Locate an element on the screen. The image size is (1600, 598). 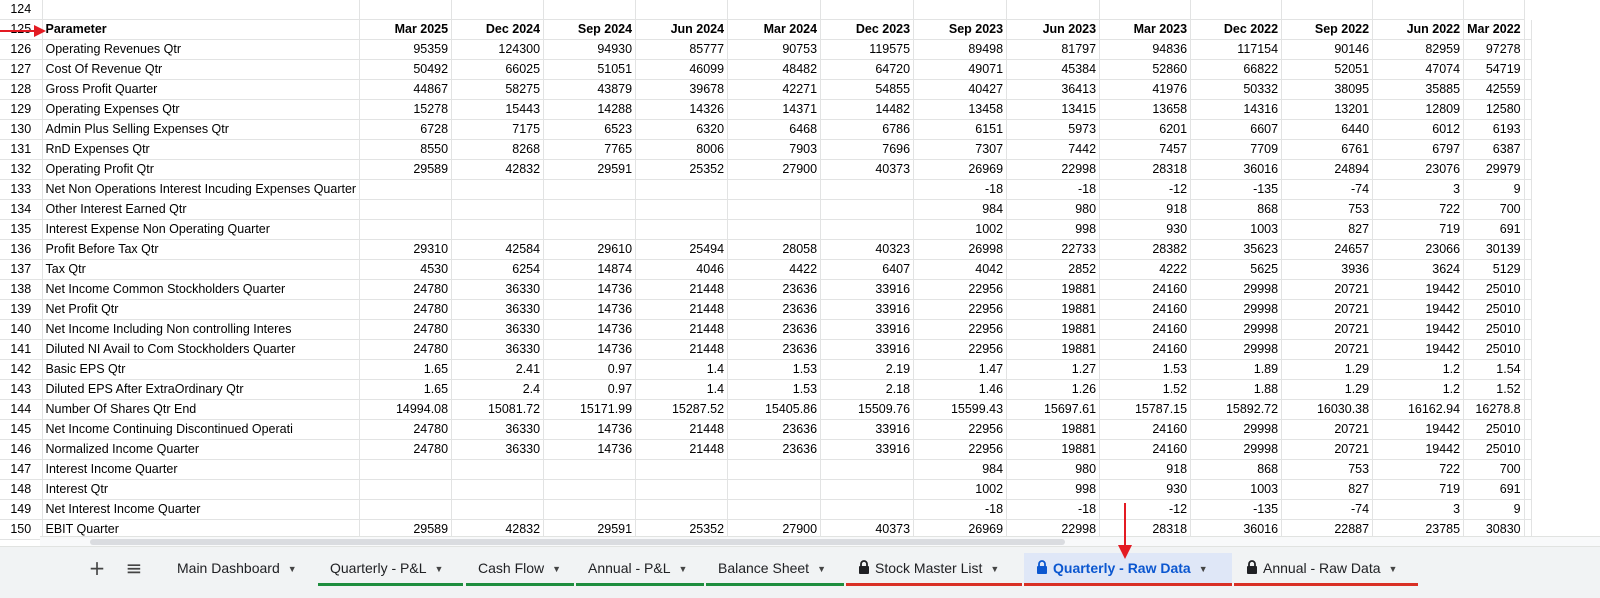
value-cell: 4222 is located at coordinates (1145, 270).